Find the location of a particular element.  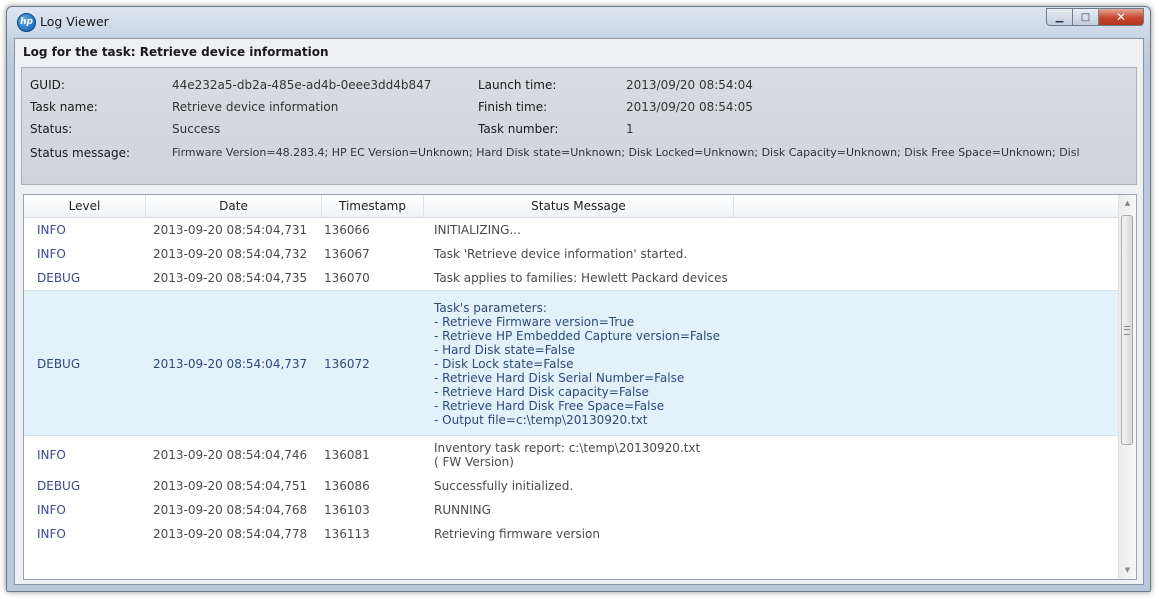

vertical-scrollbar: ▲ ▼ is located at coordinates (1127, 387).